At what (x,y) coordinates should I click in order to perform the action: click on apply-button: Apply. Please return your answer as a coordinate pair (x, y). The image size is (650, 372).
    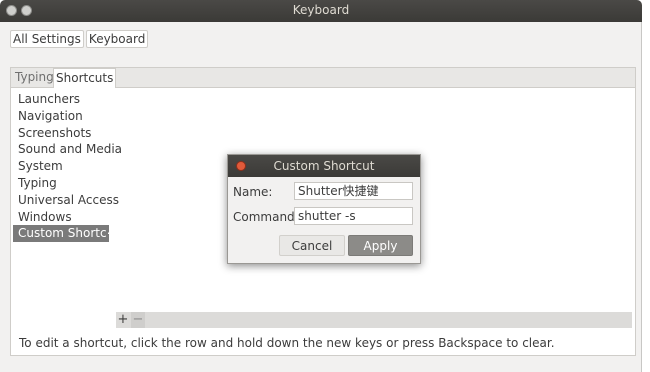
    Looking at the image, I should click on (380, 245).